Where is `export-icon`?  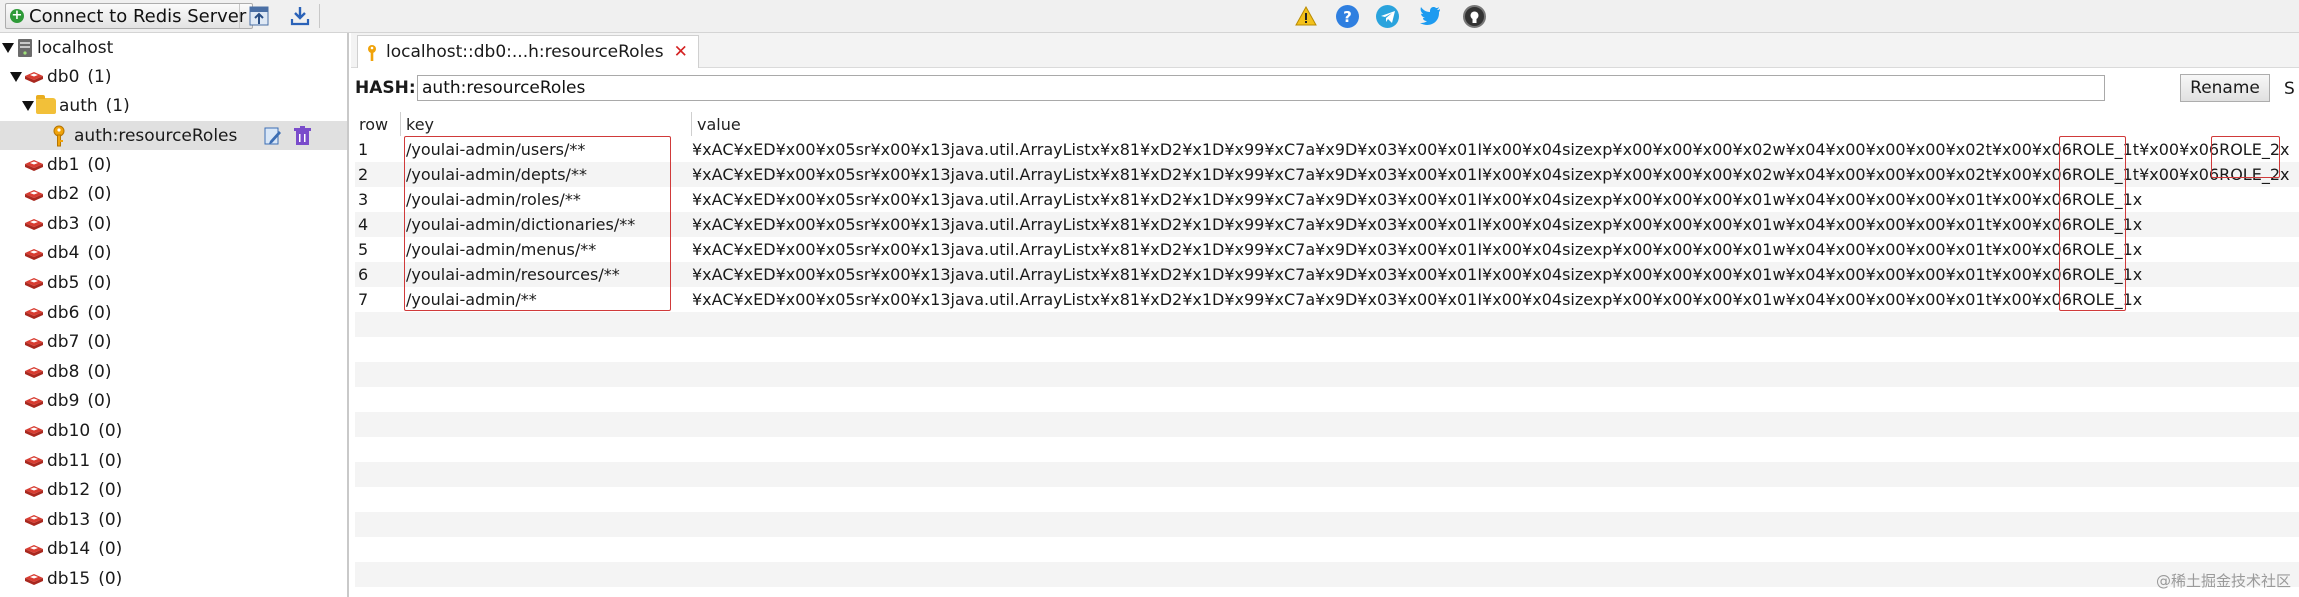
export-icon is located at coordinates (300, 16).